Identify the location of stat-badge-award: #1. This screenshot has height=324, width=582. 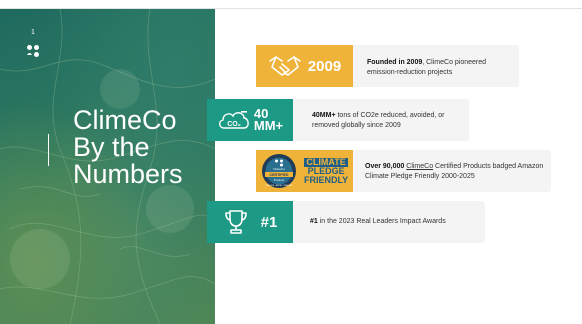
(250, 222).